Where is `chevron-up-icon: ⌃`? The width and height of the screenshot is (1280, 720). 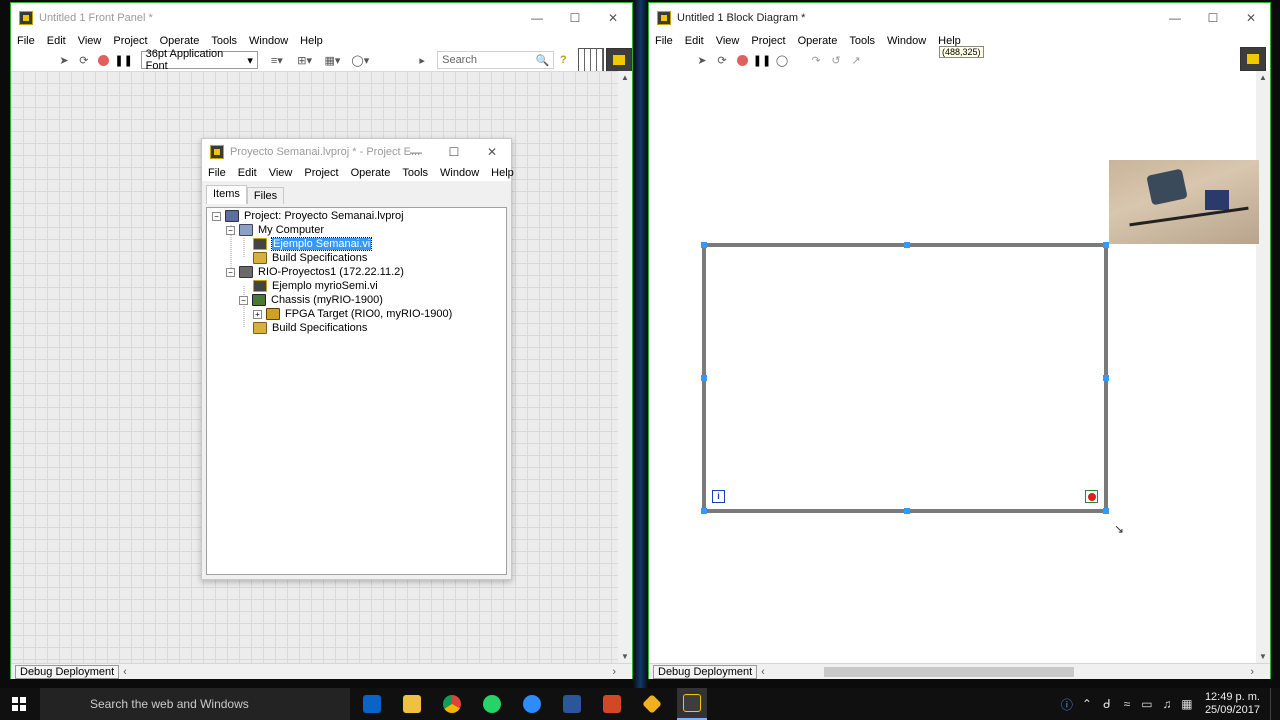
chevron-up-icon: ⌃ is located at coordinates (1087, 704).